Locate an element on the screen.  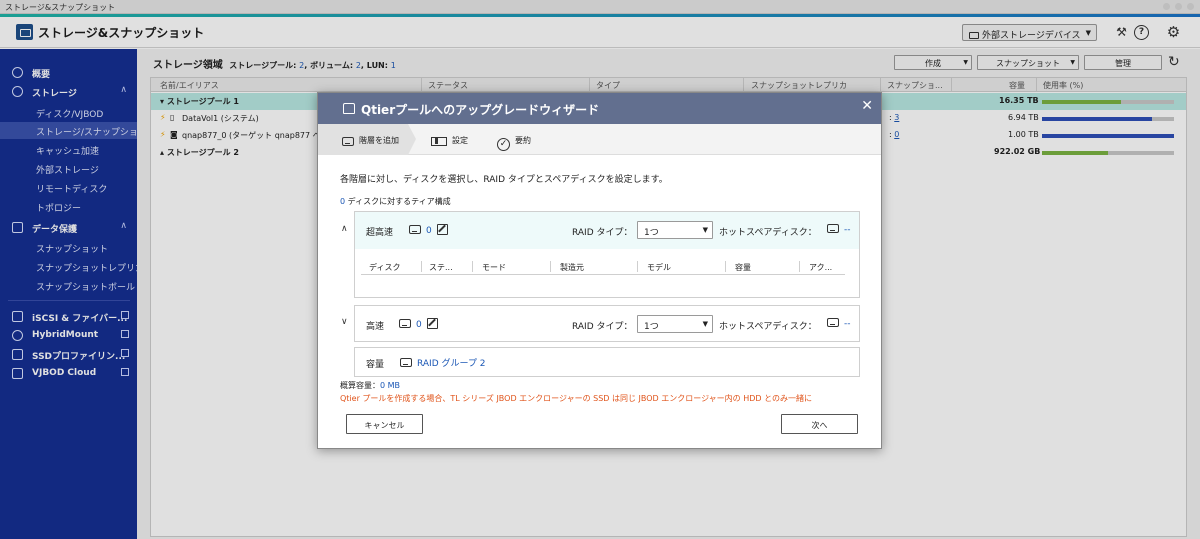
capacity-raid-group: RAID グループ 2 is located at coordinates (443, 362).